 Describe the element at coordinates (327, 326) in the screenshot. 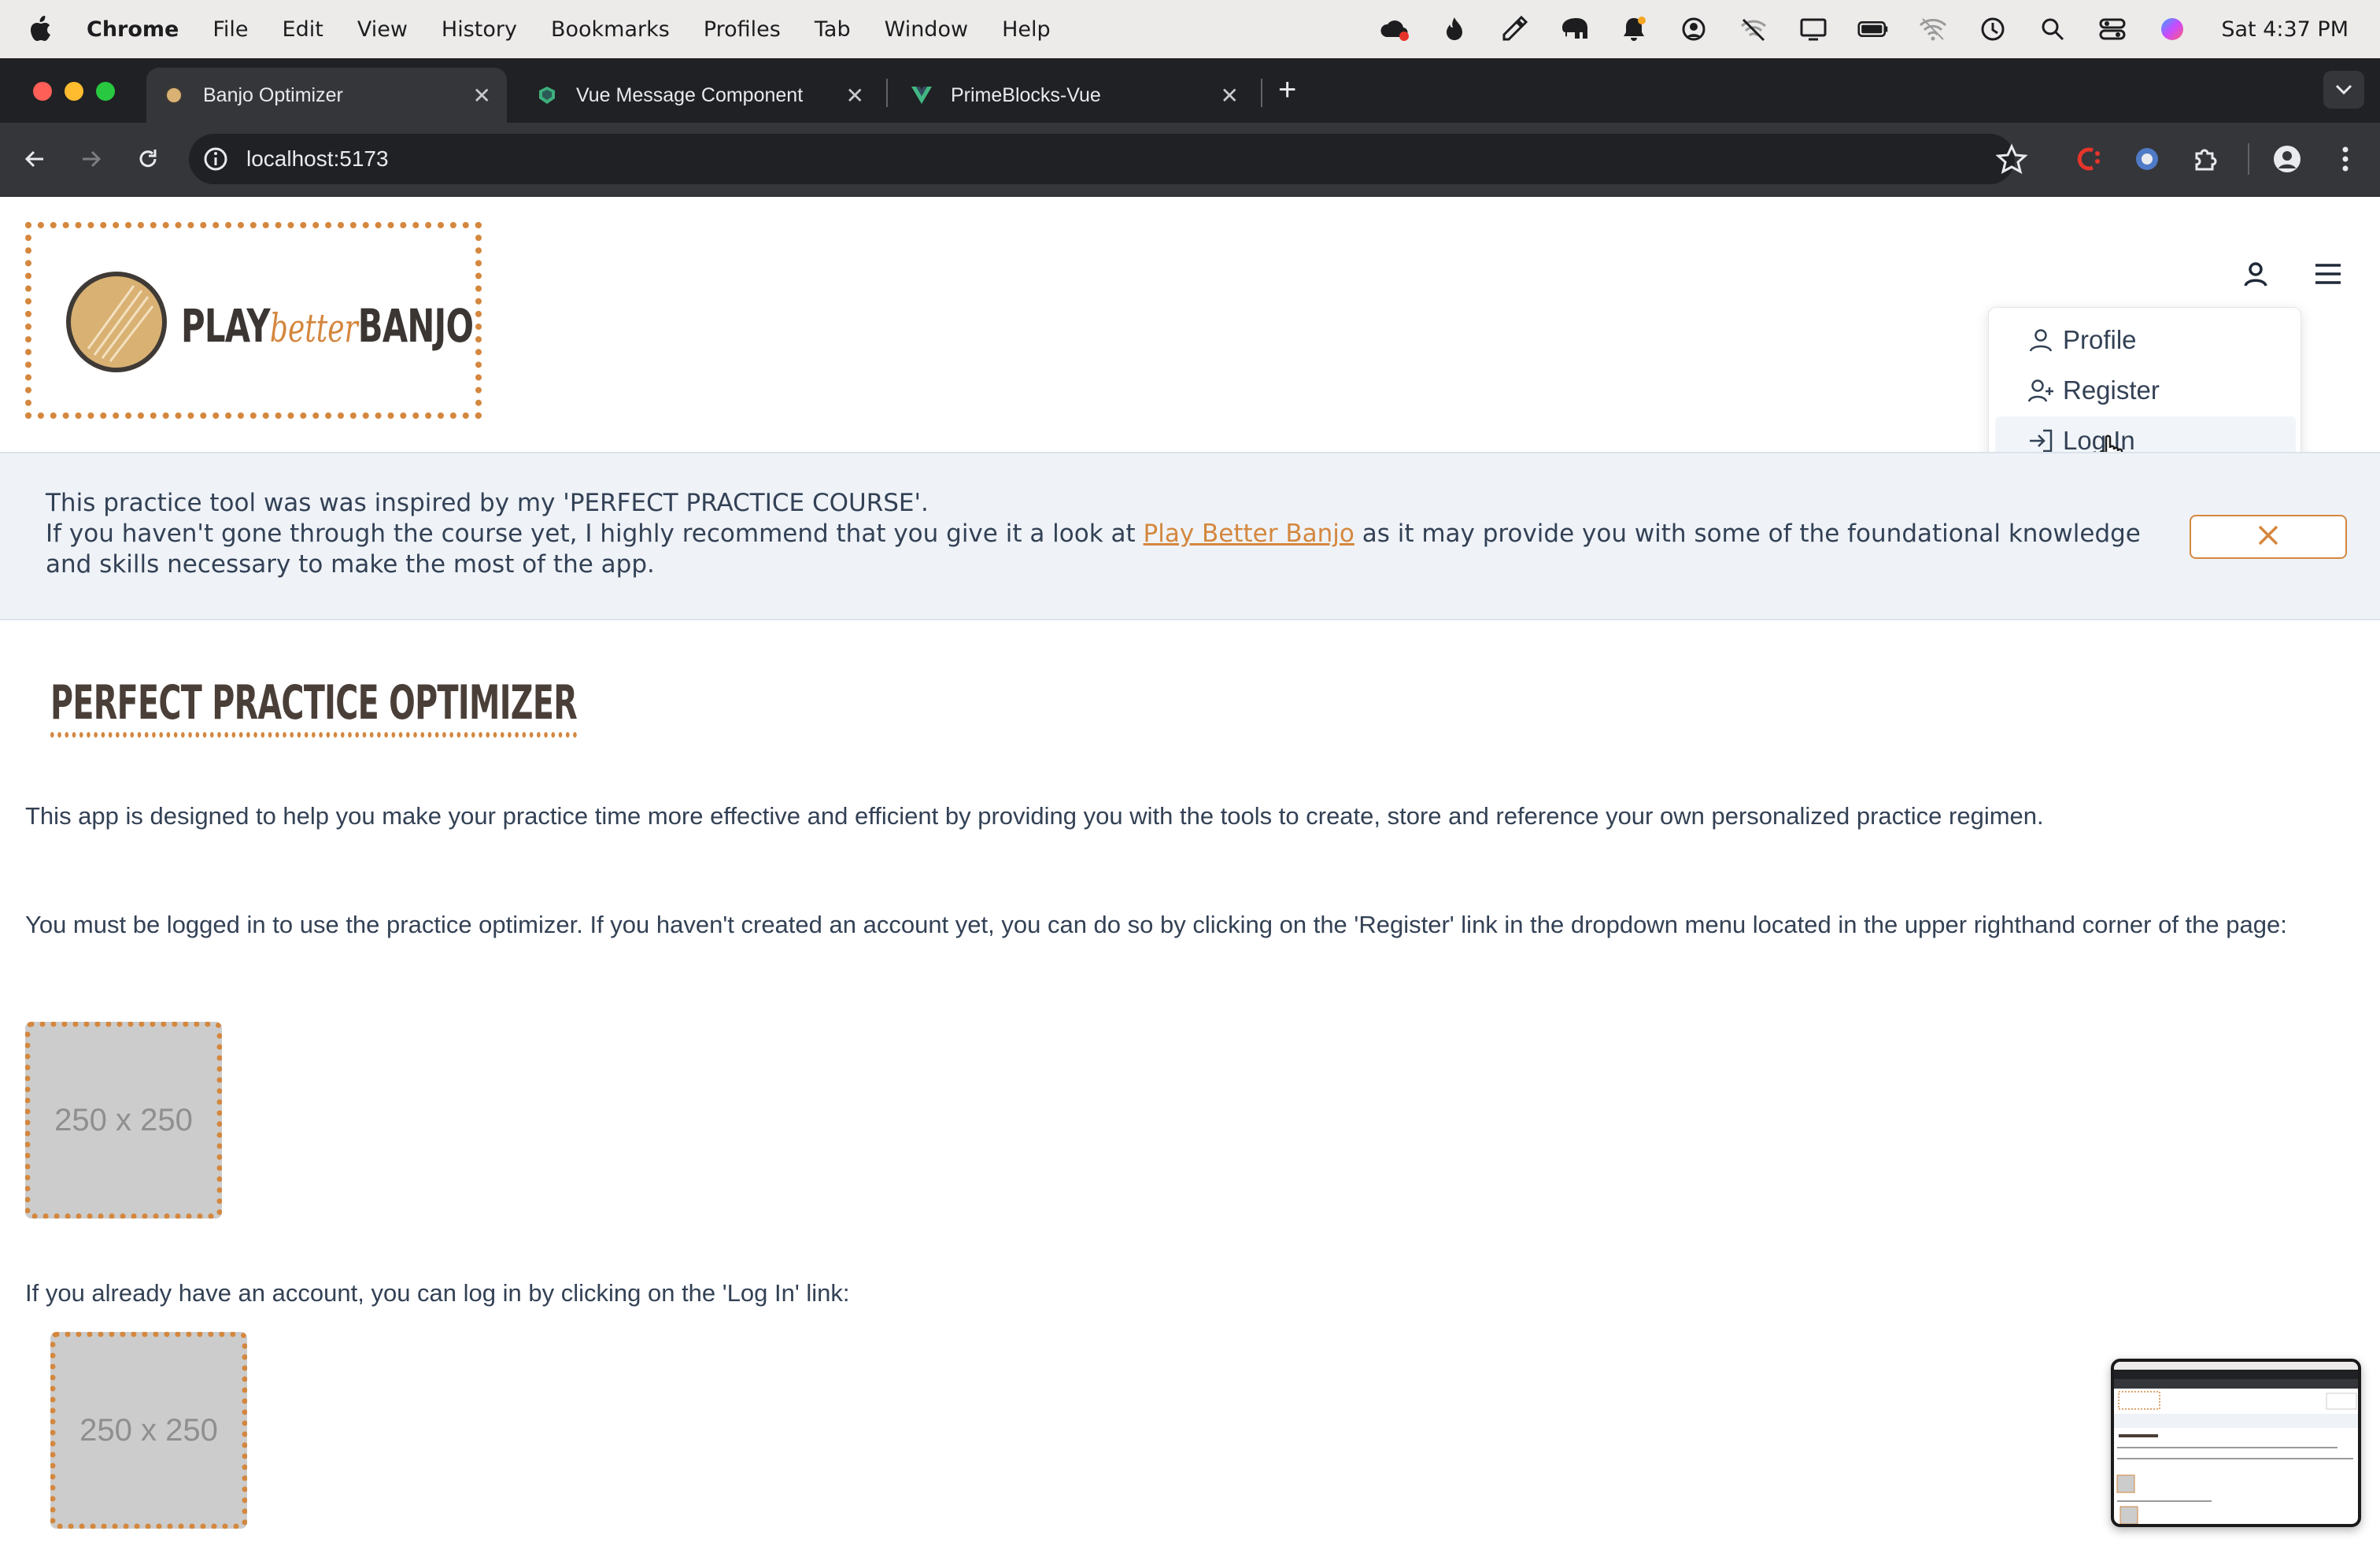

I see `logo-wordmark: PLAYbetterBANJO` at that location.